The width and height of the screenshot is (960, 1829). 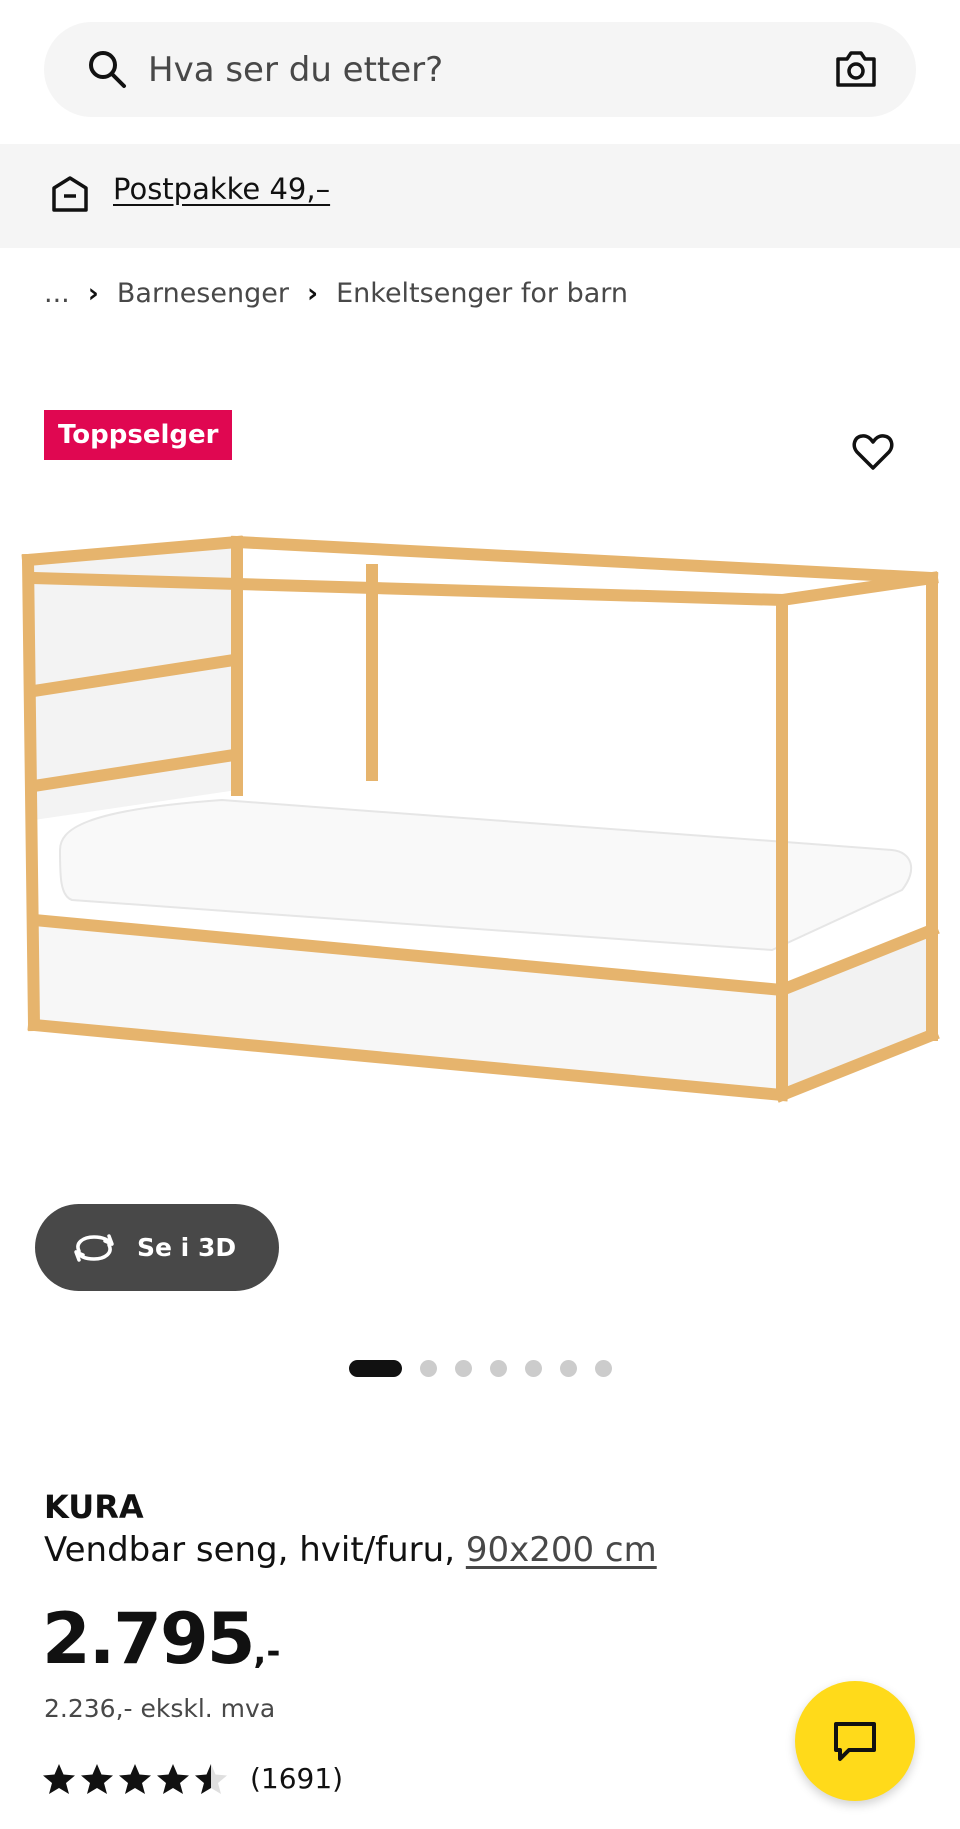 What do you see at coordinates (70, 194) in the screenshot?
I see `box-icon` at bounding box center [70, 194].